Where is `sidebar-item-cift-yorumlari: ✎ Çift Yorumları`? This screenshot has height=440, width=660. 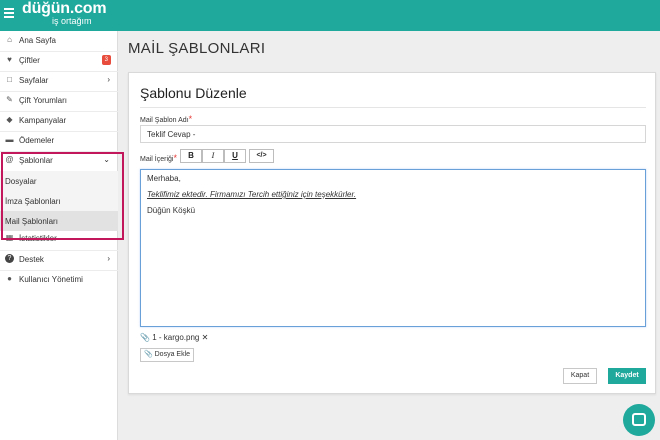 sidebar-item-cift-yorumlari: ✎ Çift Yorumları is located at coordinates (59, 101).